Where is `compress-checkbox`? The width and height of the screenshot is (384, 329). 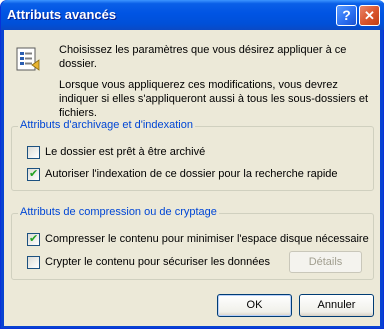
compress-checkbox is located at coordinates (33, 239).